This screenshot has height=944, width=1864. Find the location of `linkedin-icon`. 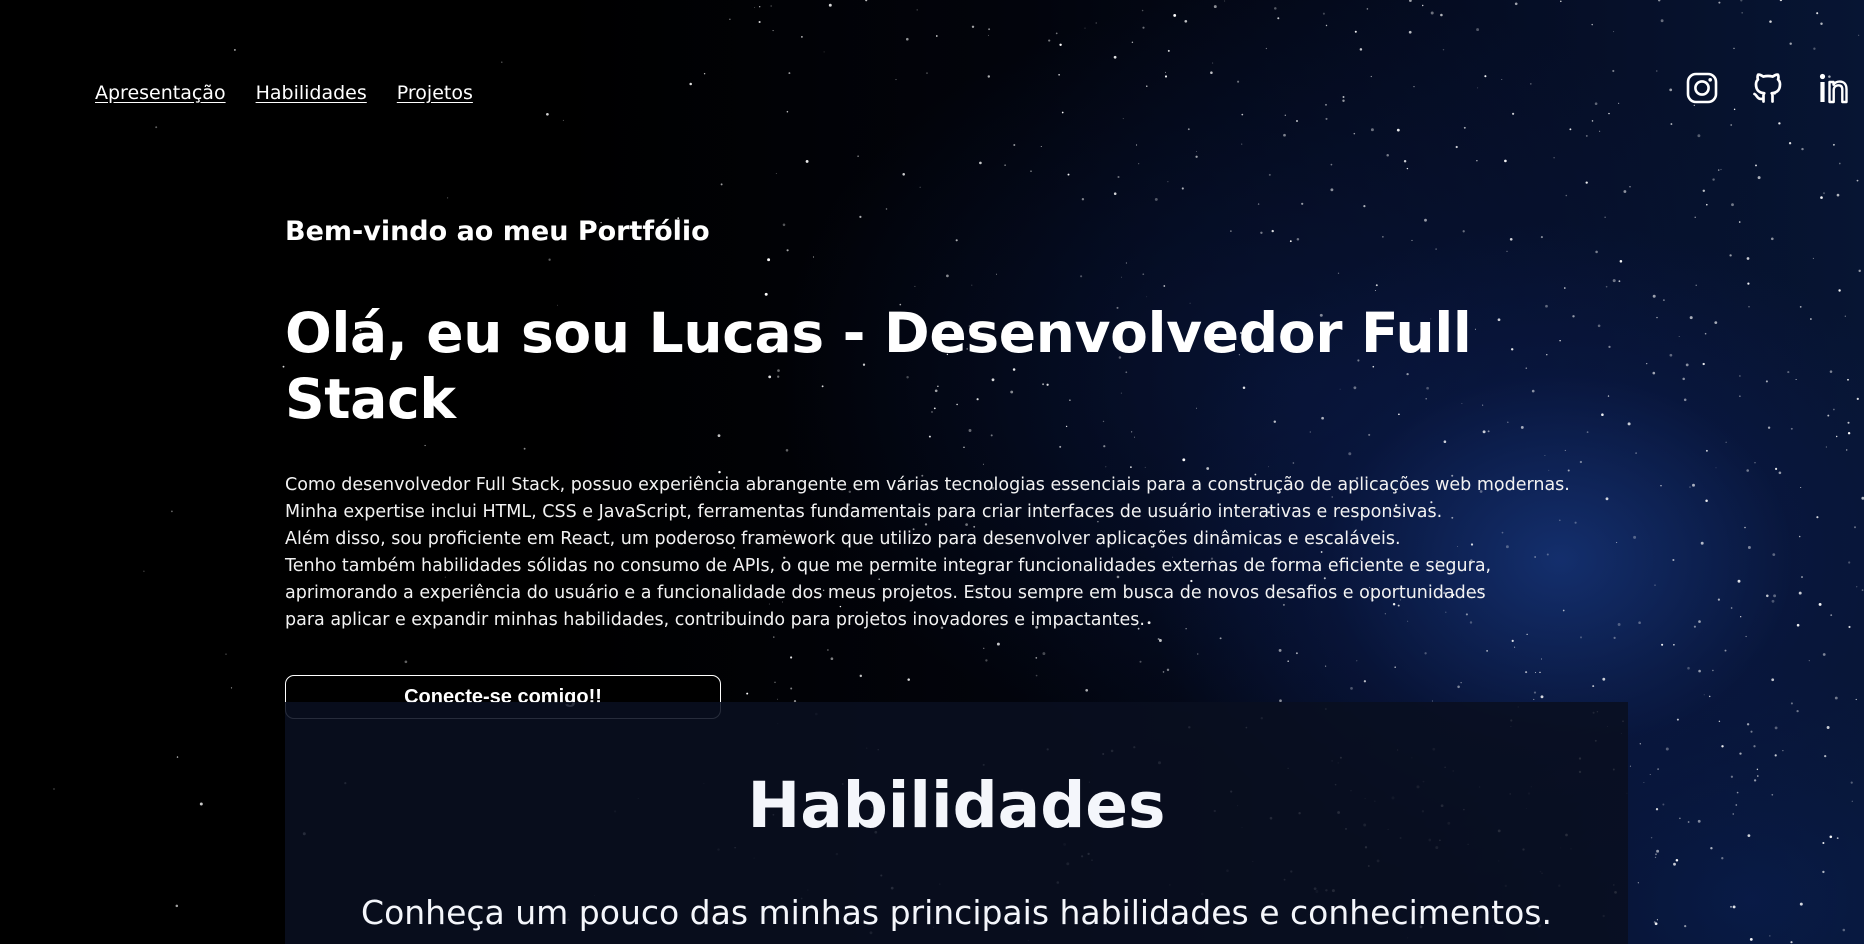

linkedin-icon is located at coordinates (1834, 88).